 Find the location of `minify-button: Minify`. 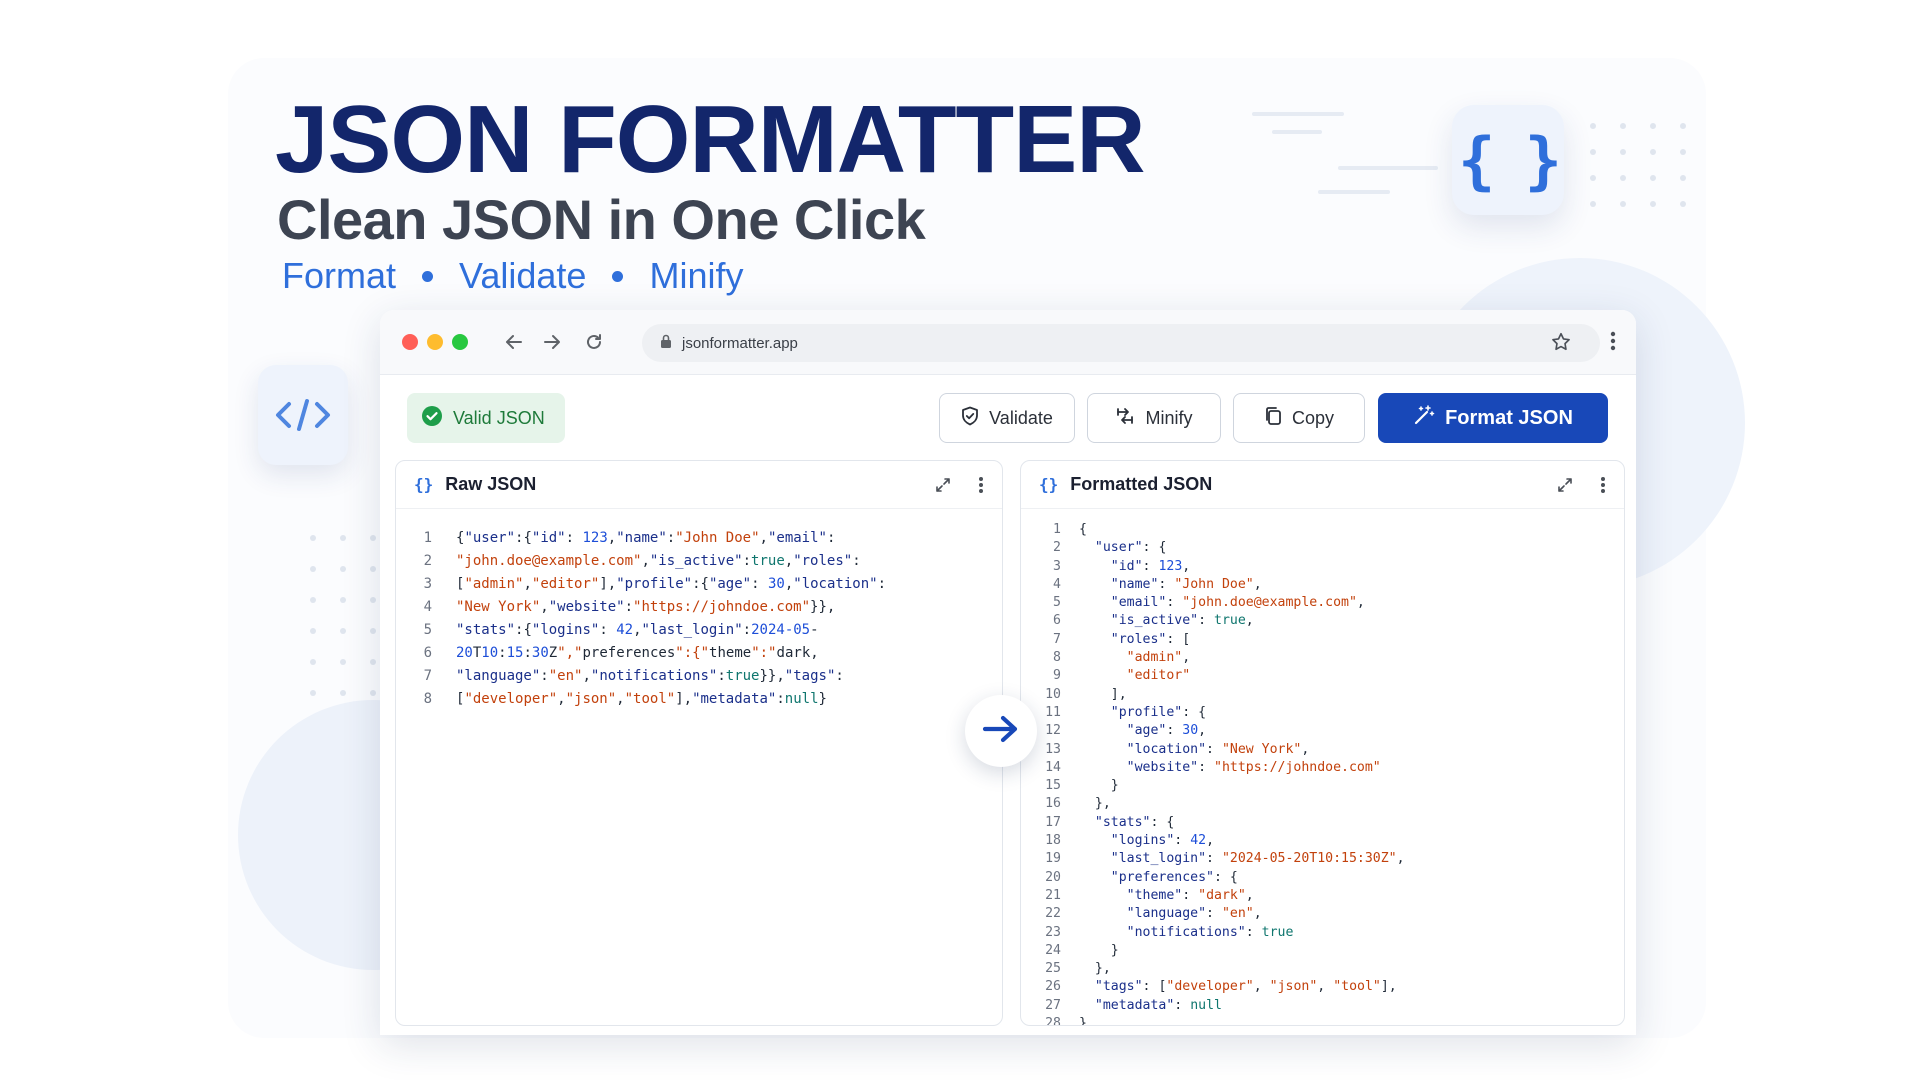

minify-button: Minify is located at coordinates (1154, 418).